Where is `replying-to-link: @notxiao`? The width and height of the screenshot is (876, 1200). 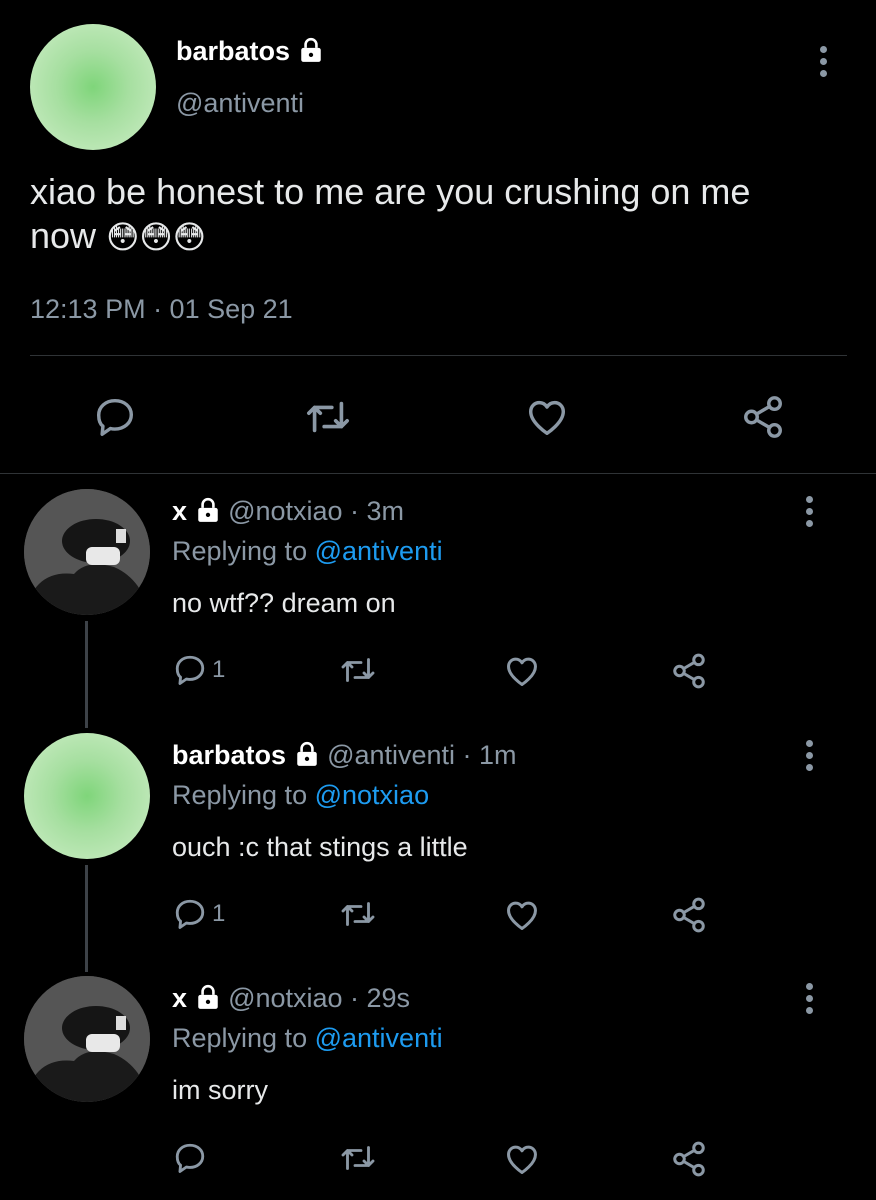 replying-to-link: @notxiao is located at coordinates (372, 795).